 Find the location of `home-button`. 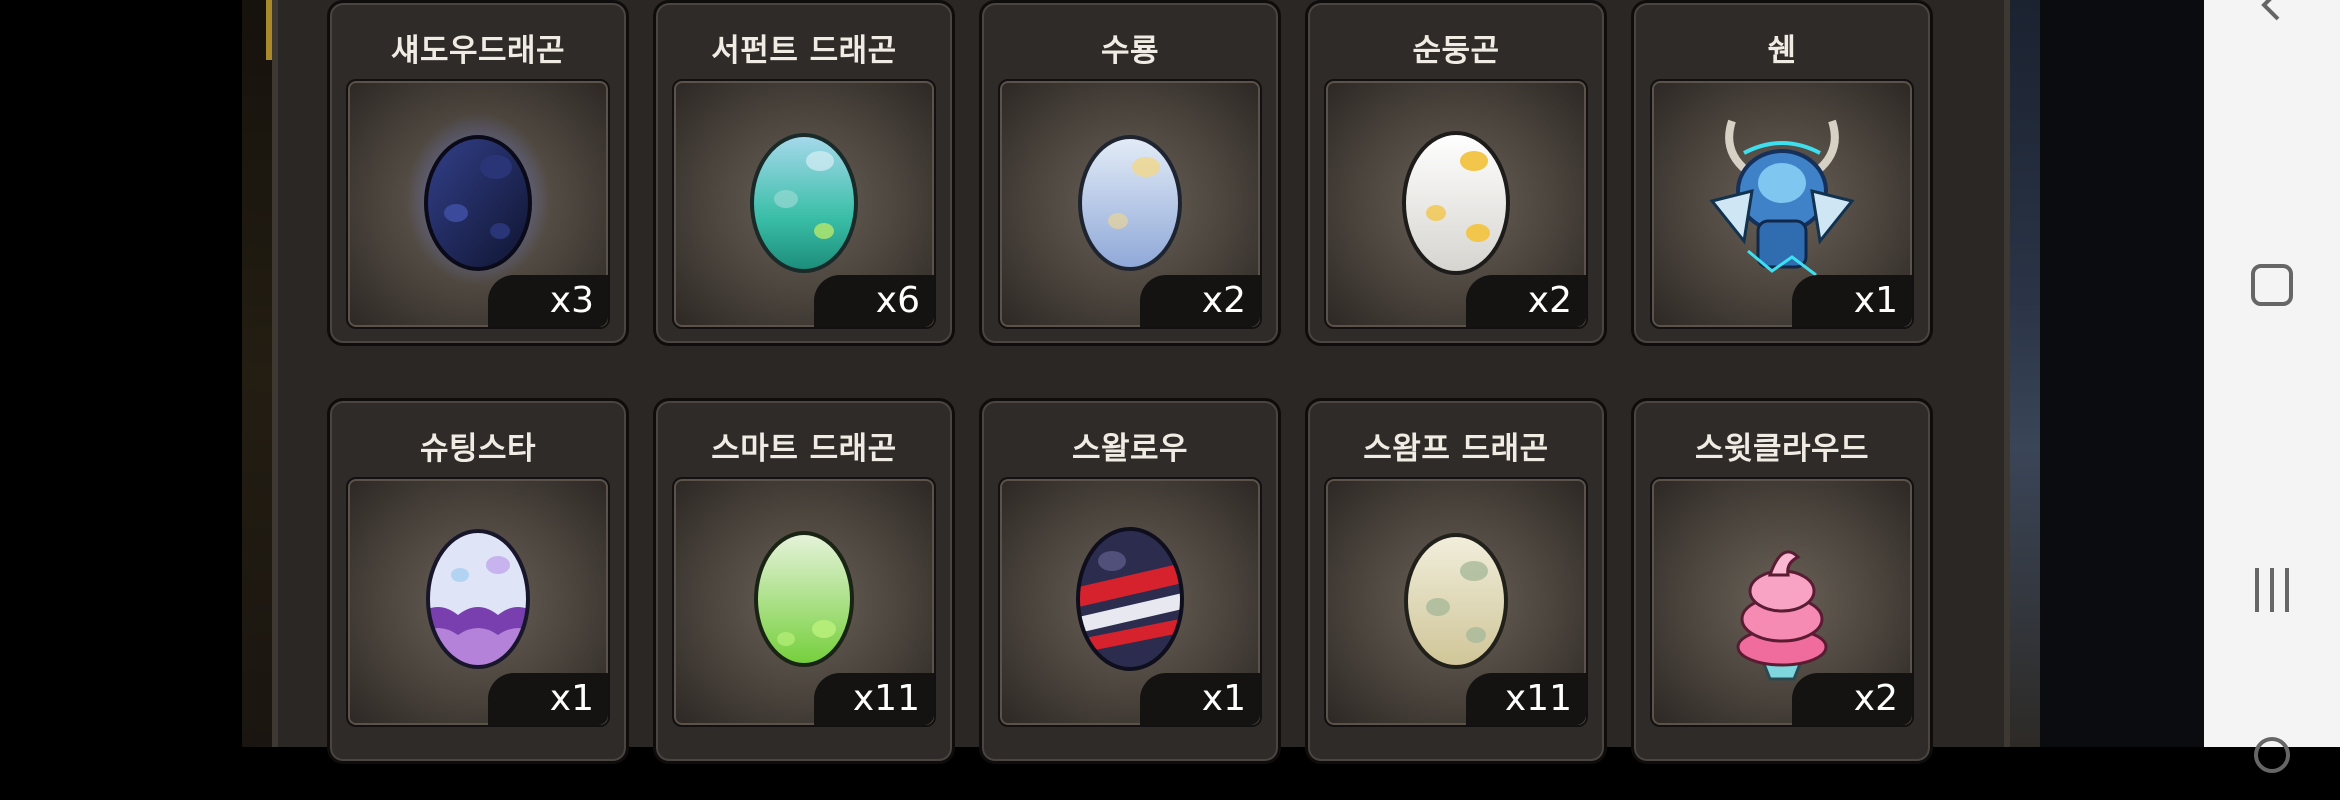

home-button is located at coordinates (2272, 285).